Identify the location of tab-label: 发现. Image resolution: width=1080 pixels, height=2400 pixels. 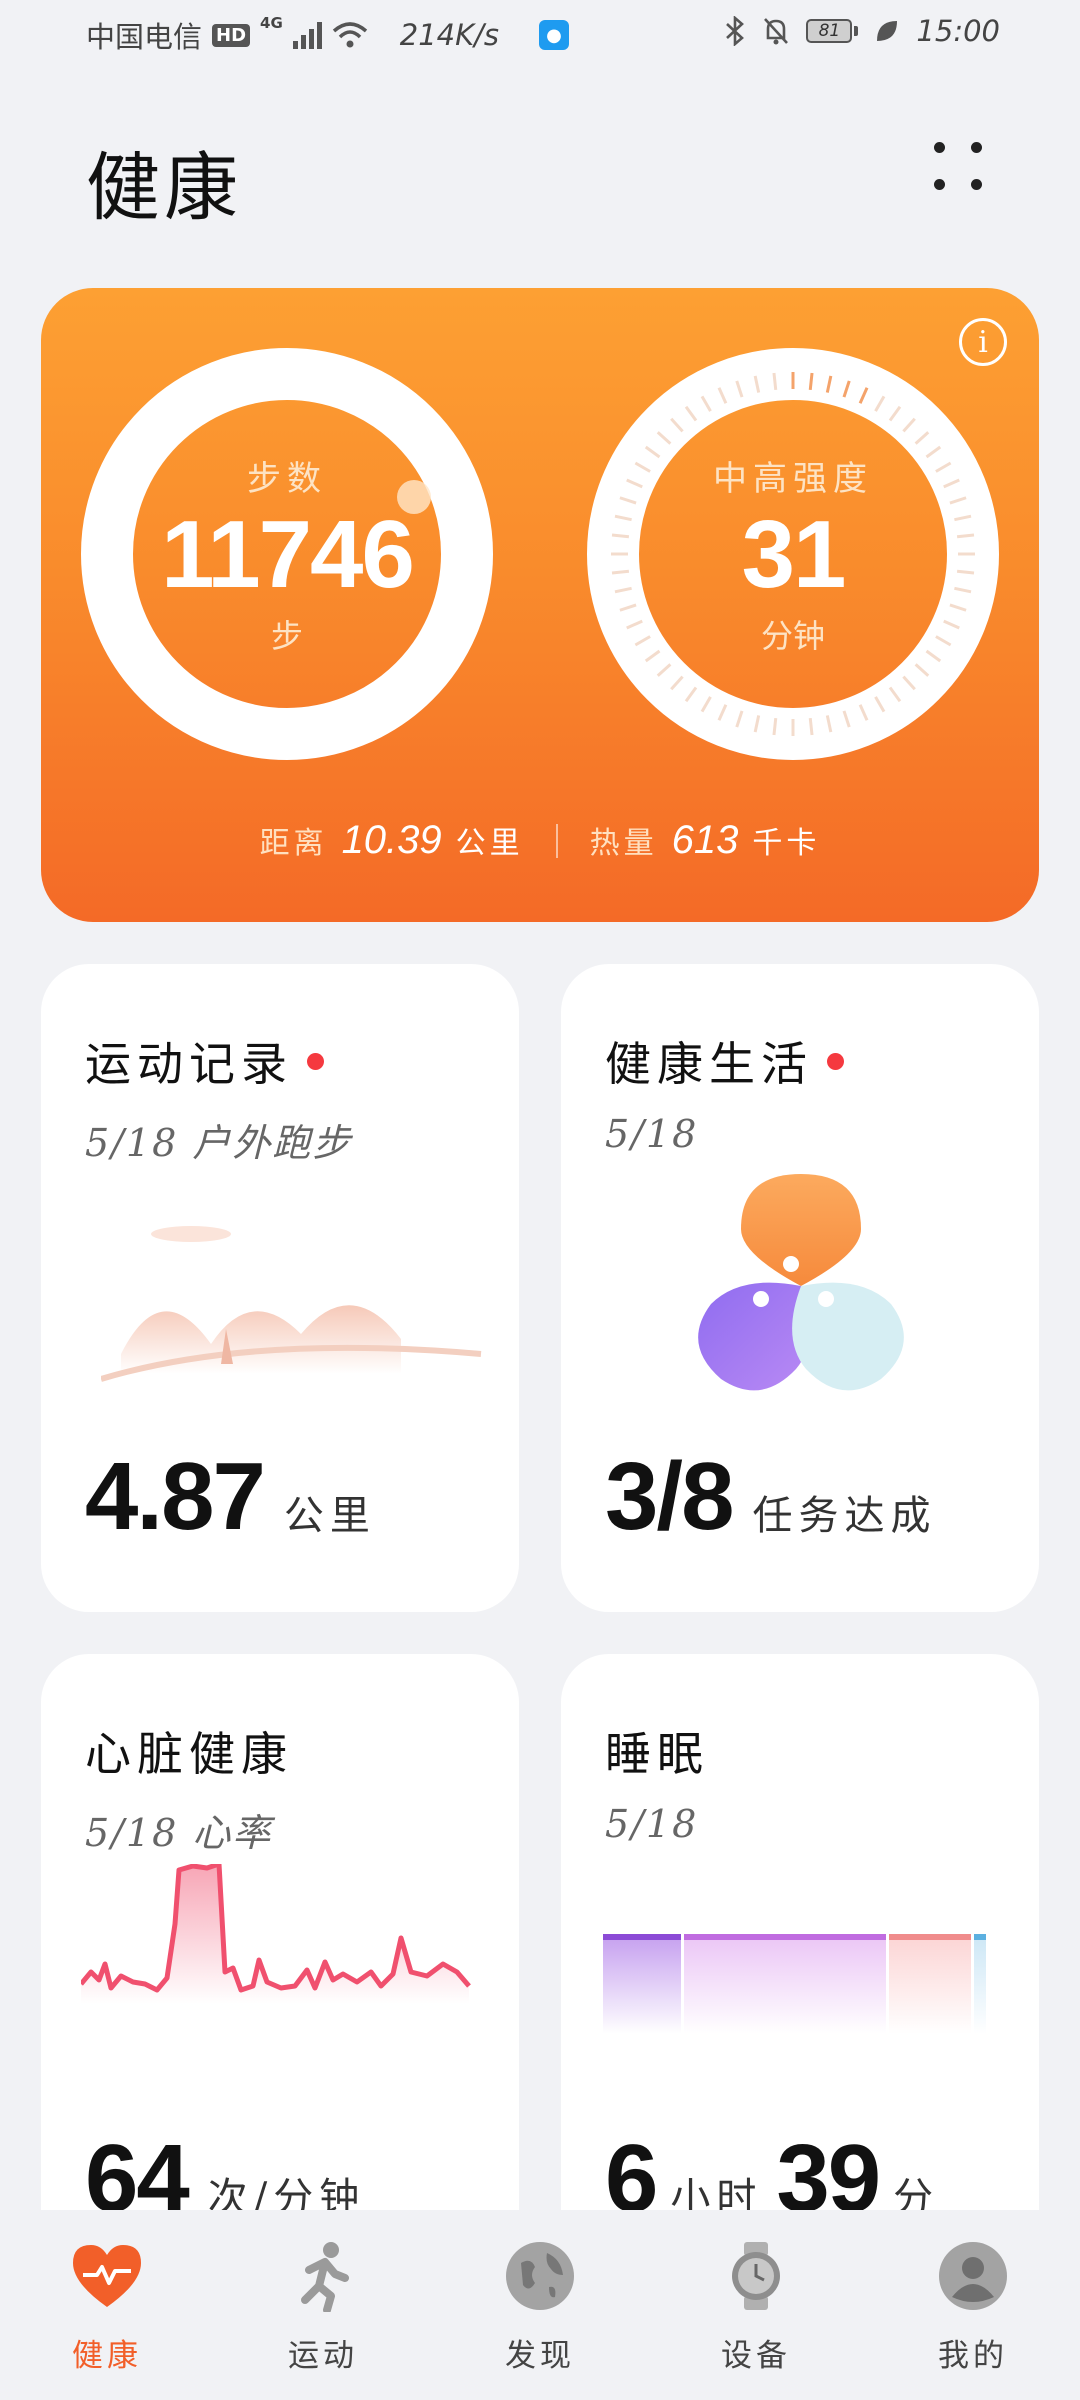
(540, 2356).